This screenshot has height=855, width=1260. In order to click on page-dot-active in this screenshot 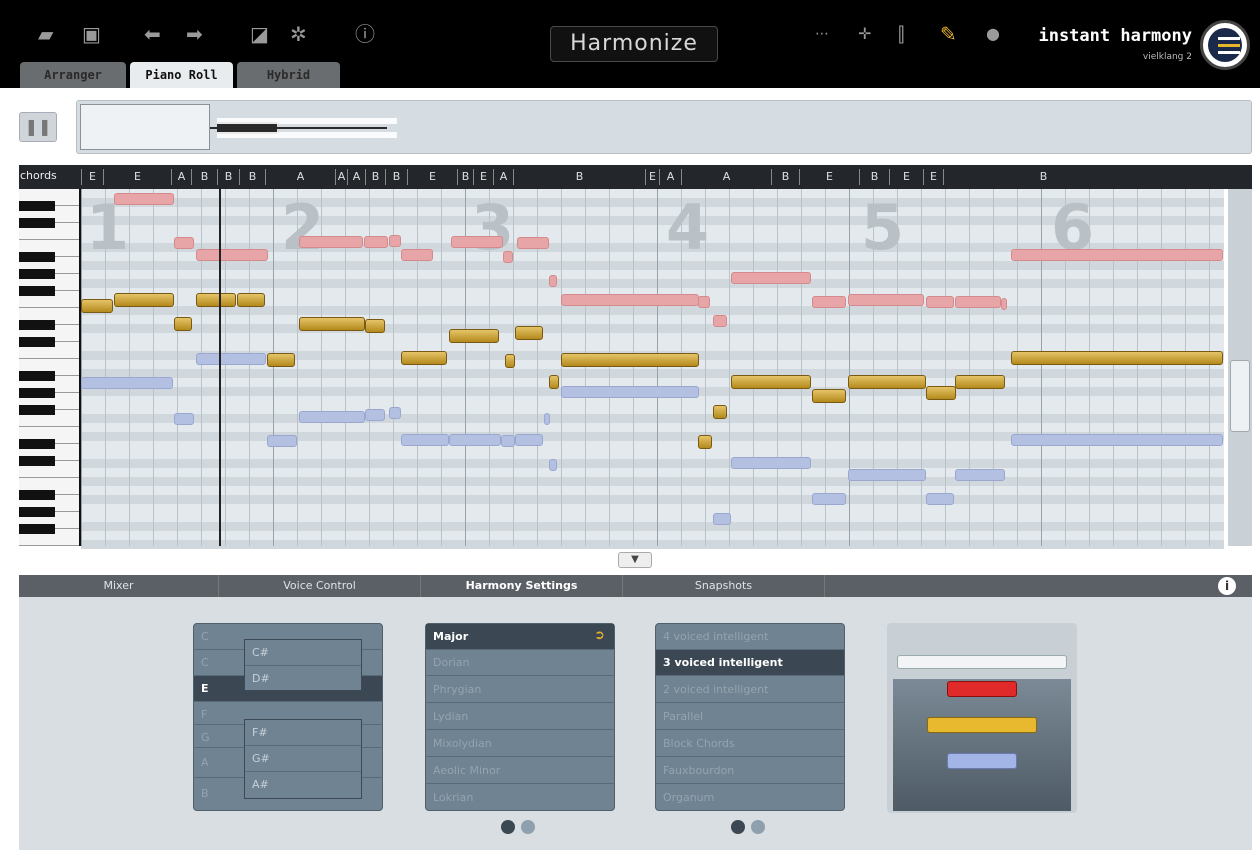, I will do `click(738, 827)`.